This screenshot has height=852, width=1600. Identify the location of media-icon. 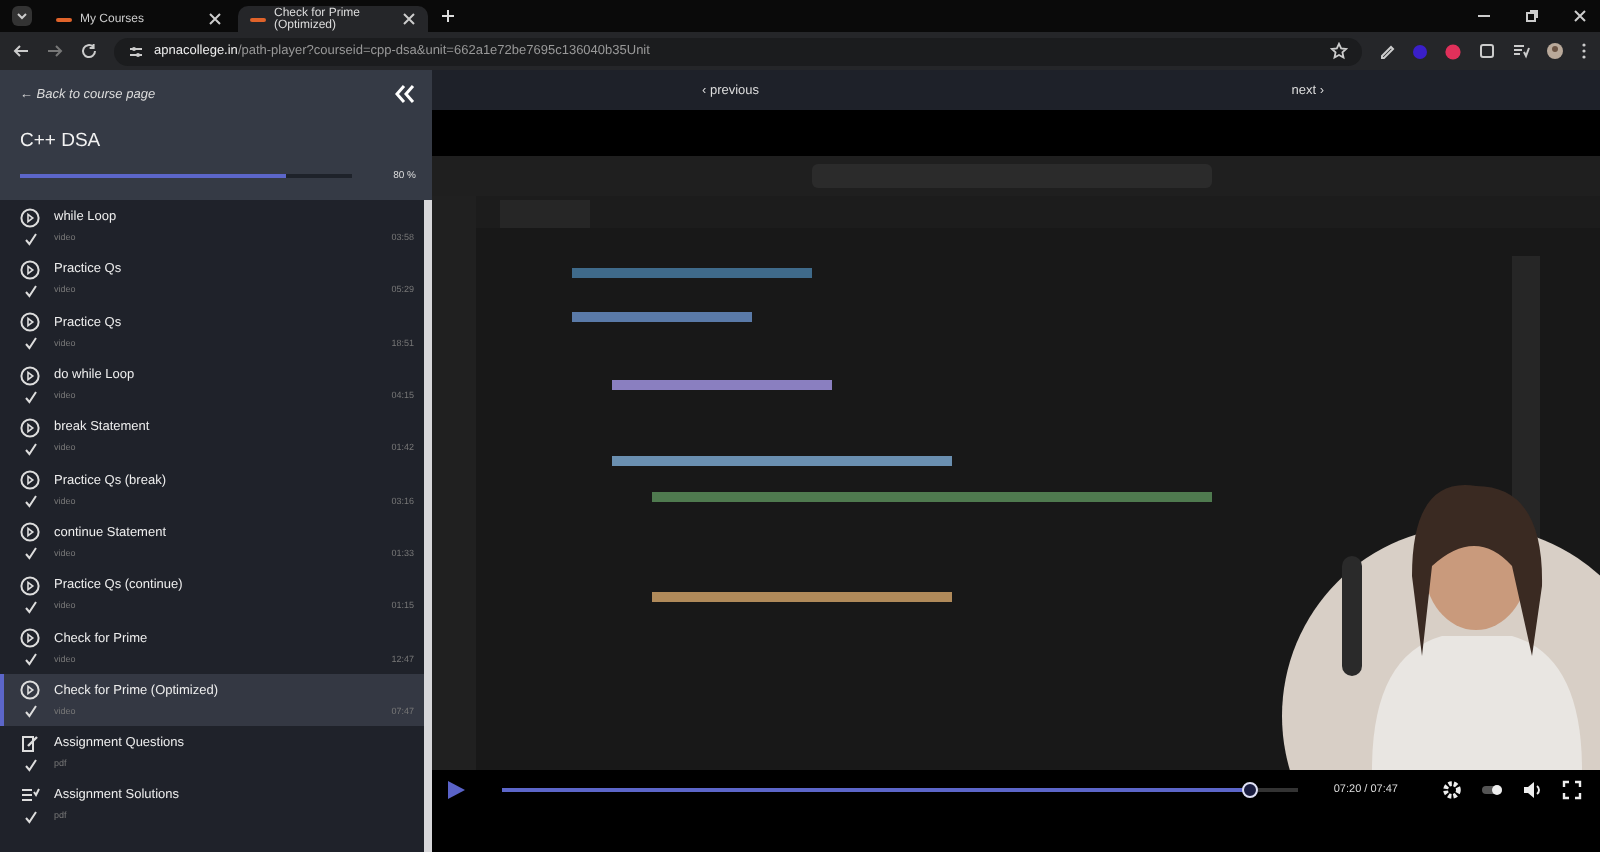
(1521, 51).